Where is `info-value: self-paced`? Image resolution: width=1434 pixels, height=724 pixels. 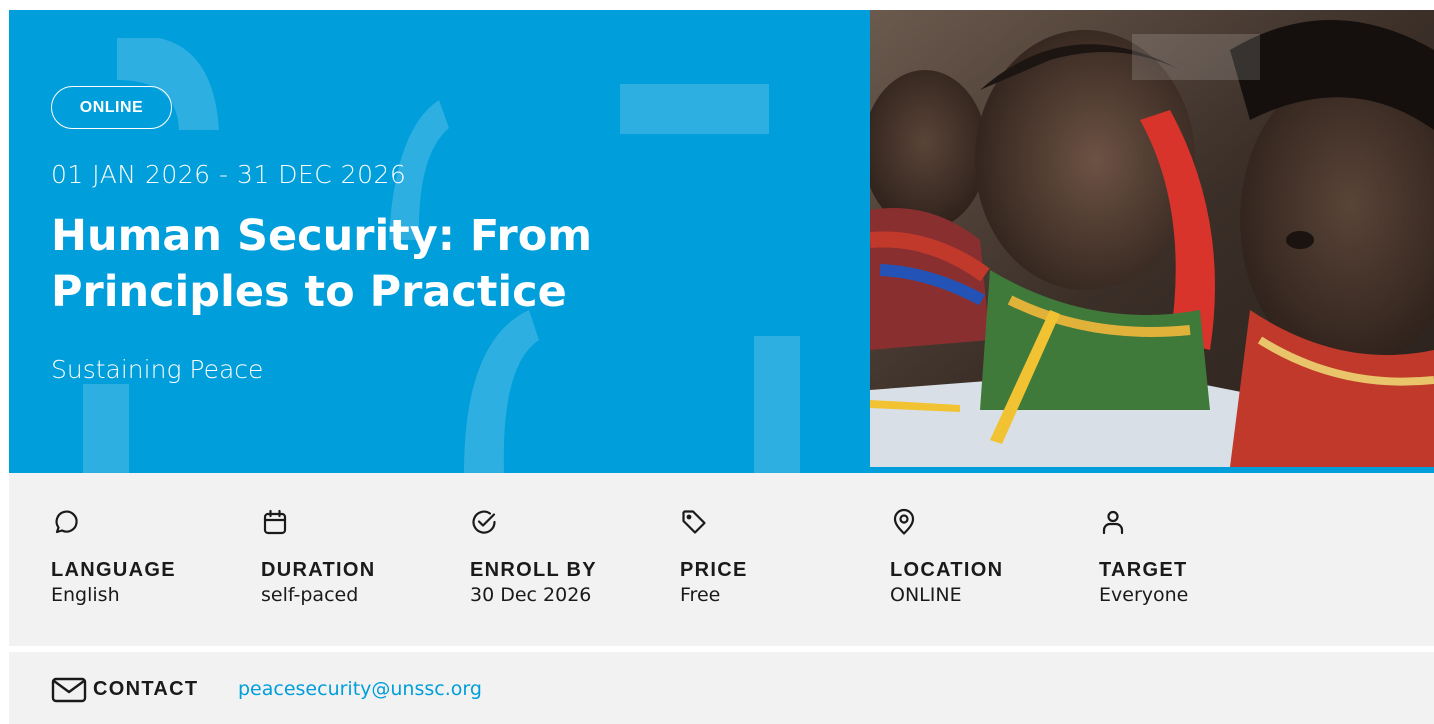
info-value: self-paced is located at coordinates (310, 595).